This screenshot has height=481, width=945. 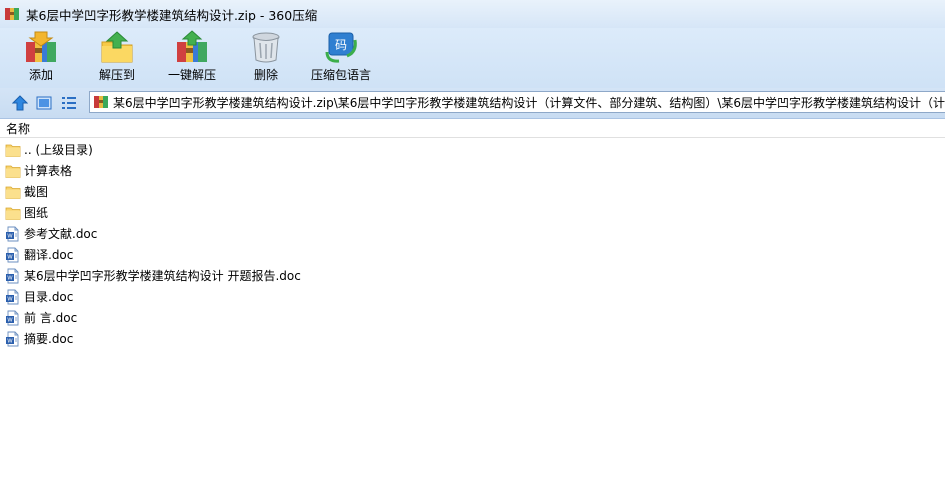 What do you see at coordinates (265, 75) in the screenshot?
I see `delete-label: 删除` at bounding box center [265, 75].